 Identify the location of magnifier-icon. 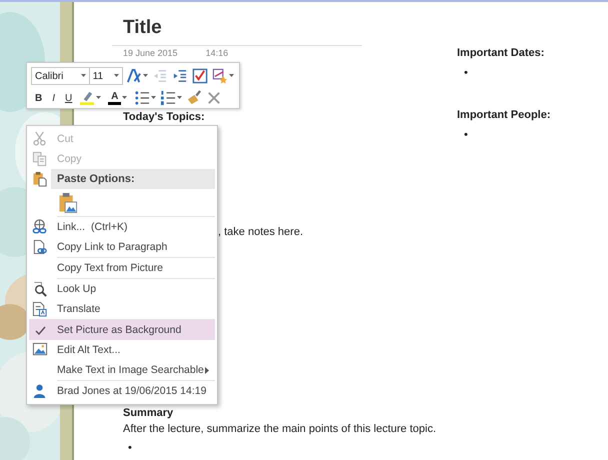
(40, 289).